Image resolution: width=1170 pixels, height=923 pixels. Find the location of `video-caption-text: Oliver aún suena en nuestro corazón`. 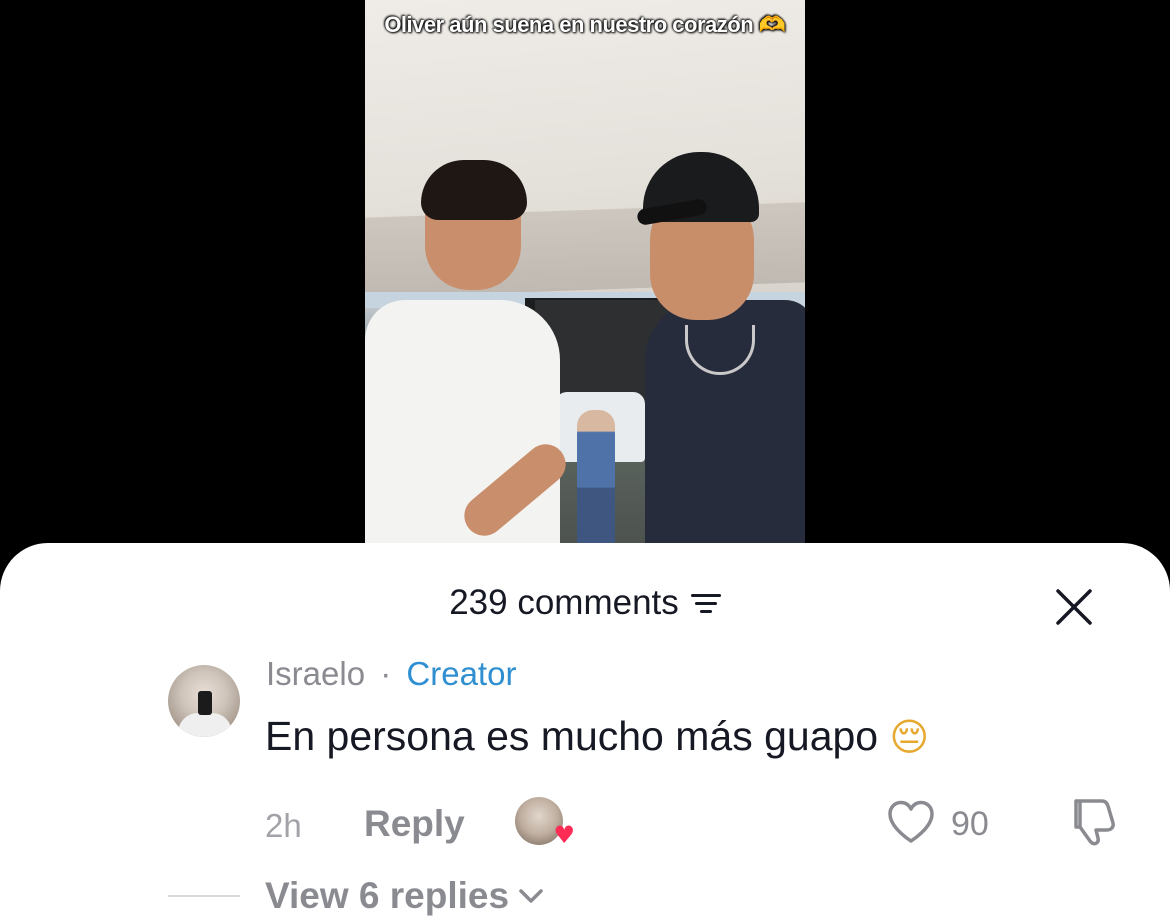

video-caption-text: Oliver aún suena en nuestro corazón is located at coordinates (569, 24).